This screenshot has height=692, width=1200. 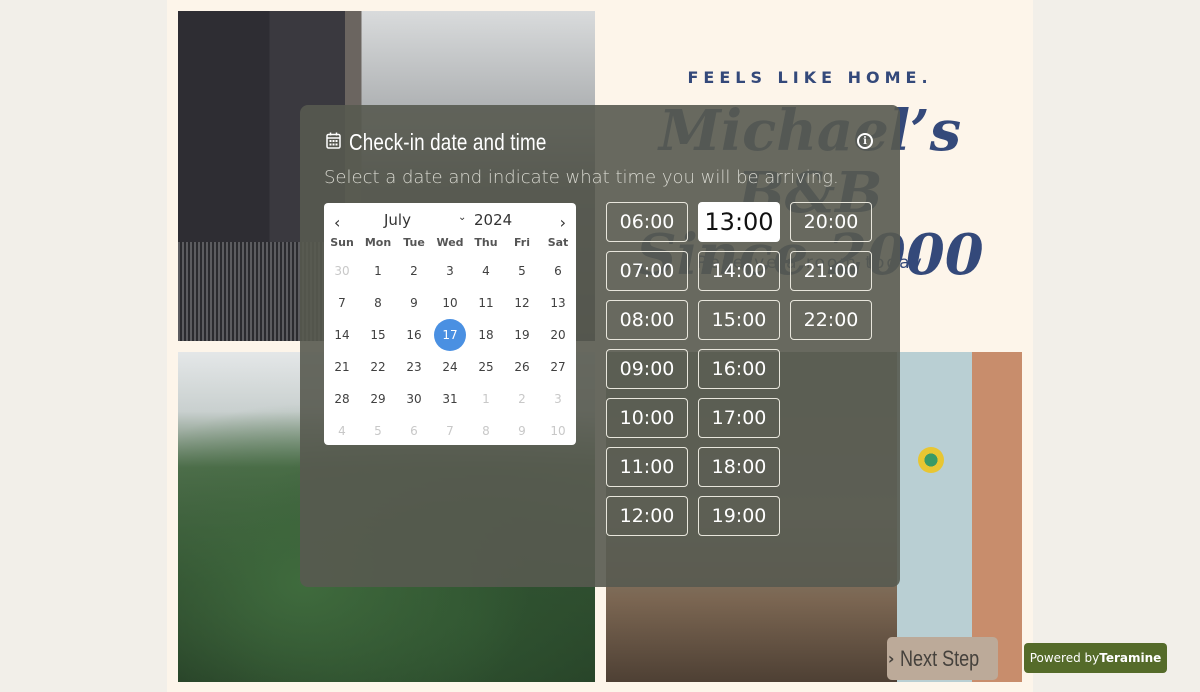 I want to click on prev-month-button: ‹, so click(x=337, y=222).